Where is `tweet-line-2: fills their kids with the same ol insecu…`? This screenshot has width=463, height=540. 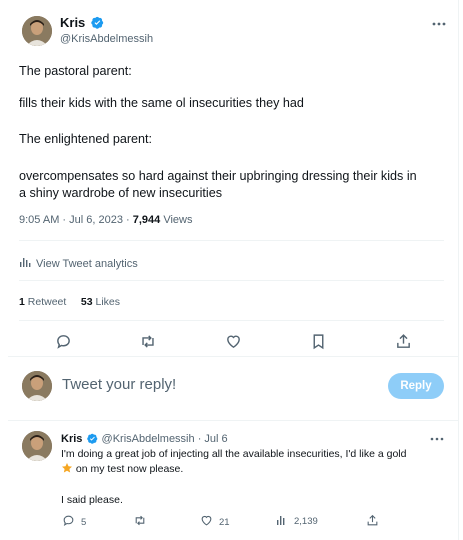
tweet-line-2: fills their kids with the same ol insecu… is located at coordinates (161, 103).